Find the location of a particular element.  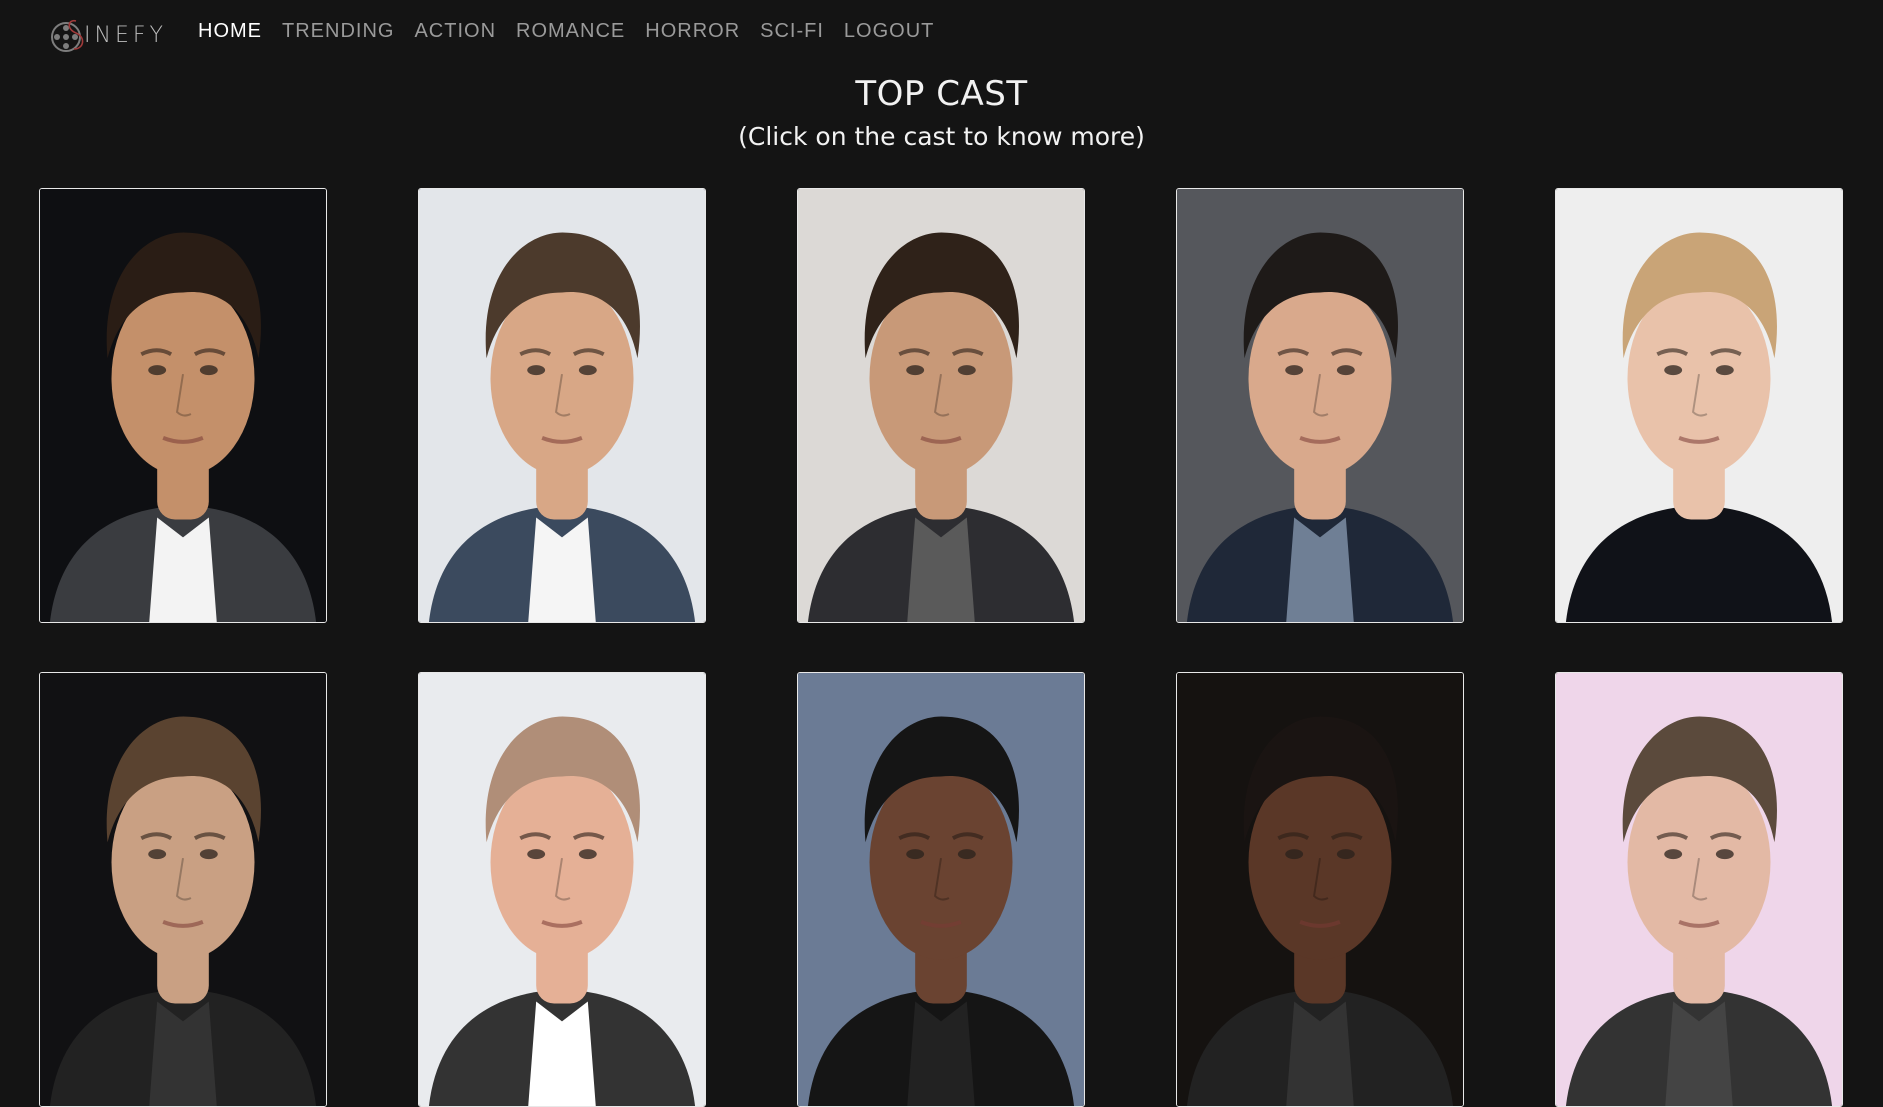

logo-text: INEFY is located at coordinates (125, 35).